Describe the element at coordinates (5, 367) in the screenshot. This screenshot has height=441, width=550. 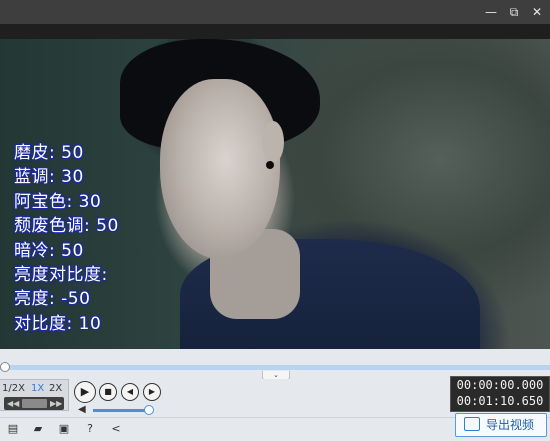
I see `playback-progress-handle` at that location.